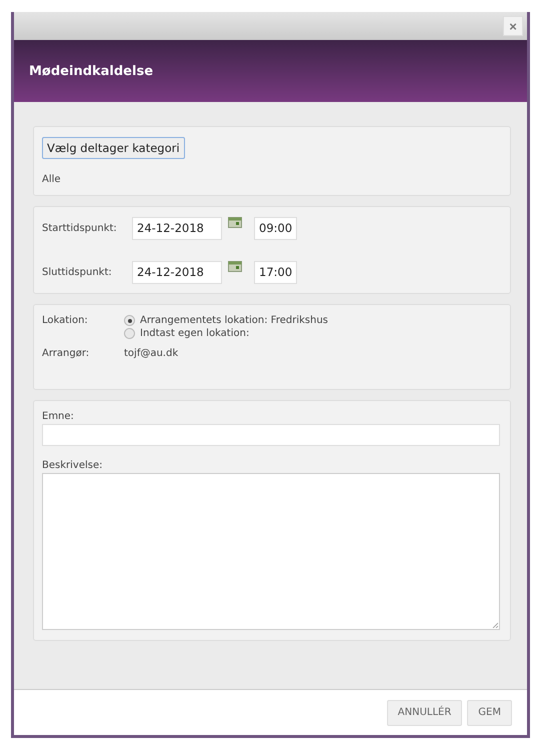 Image resolution: width=533 pixels, height=740 pixels. Describe the element at coordinates (73, 465) in the screenshot. I see `description-label: Beskrivelse:` at that location.